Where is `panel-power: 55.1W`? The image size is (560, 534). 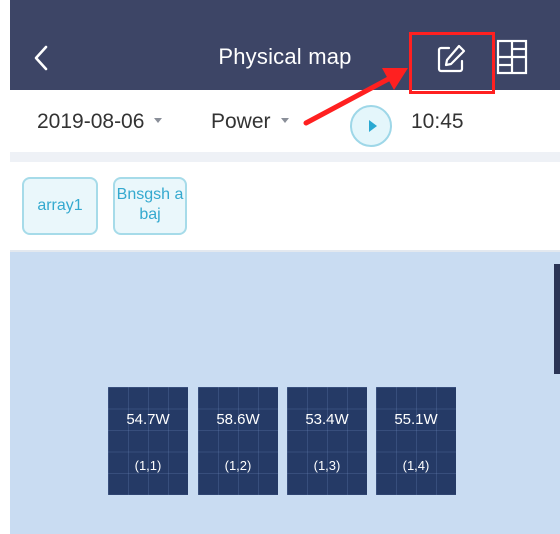 panel-power: 55.1W is located at coordinates (416, 419).